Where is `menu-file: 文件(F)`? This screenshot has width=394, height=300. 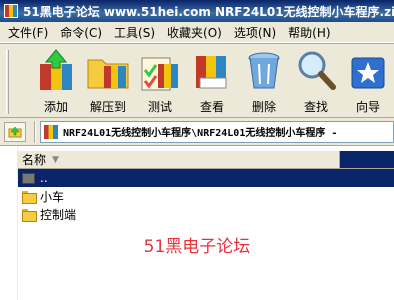 menu-file: 文件(F) is located at coordinates (28, 32).